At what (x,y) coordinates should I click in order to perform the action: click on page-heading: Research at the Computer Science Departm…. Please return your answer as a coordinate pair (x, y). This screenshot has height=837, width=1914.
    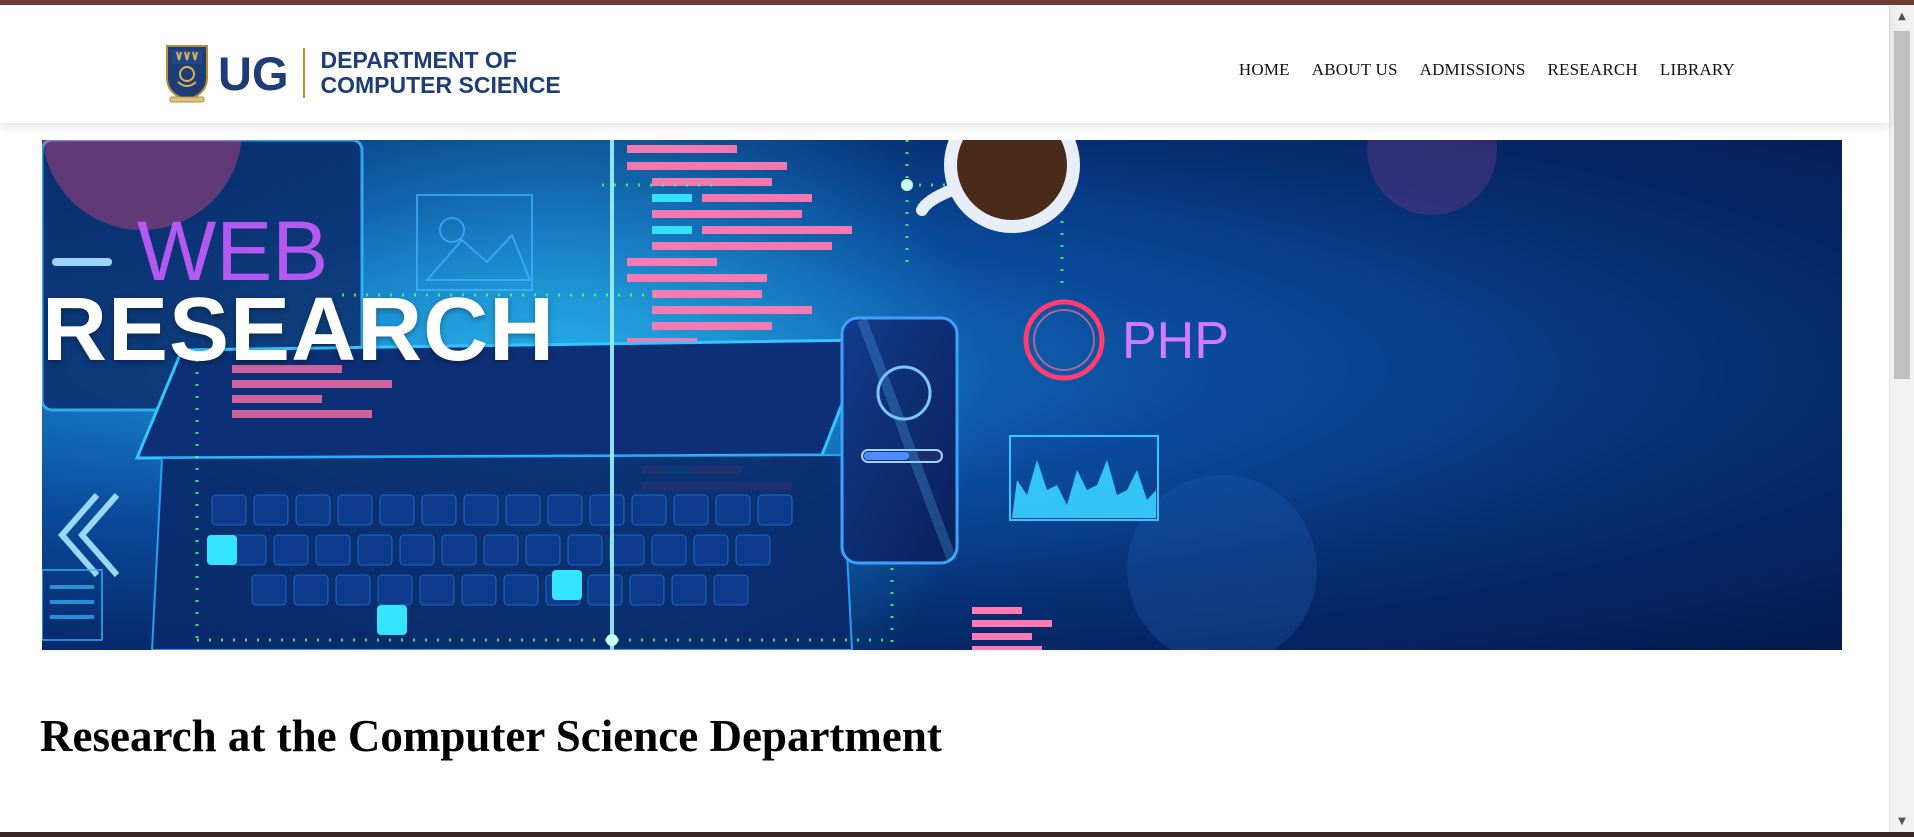
    Looking at the image, I should click on (491, 736).